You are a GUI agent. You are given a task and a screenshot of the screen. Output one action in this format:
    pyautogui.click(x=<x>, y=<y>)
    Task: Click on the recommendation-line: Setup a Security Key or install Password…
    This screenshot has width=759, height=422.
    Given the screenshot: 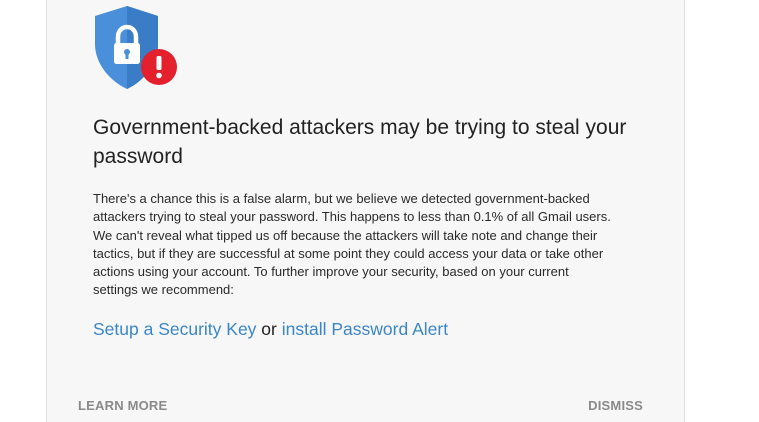 What is the action you would take?
    pyautogui.click(x=270, y=329)
    